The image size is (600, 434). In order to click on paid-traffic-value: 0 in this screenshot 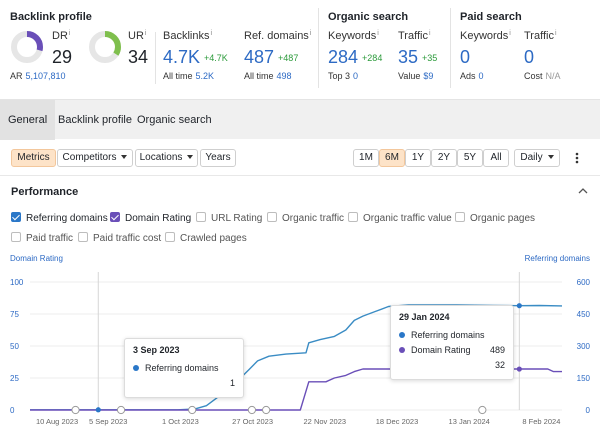, I will do `click(529, 57)`.